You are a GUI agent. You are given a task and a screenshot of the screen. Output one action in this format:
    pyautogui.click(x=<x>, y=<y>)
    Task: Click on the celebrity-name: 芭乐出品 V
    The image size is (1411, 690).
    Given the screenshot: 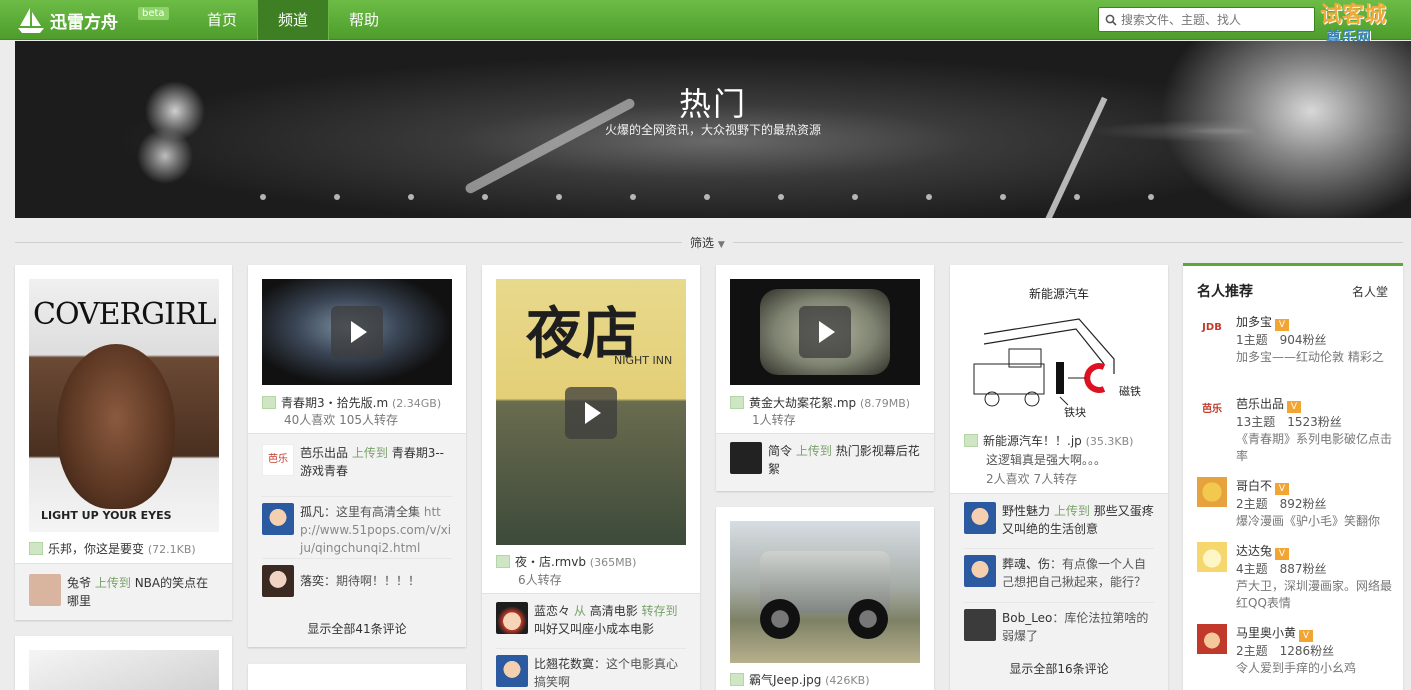 What is the action you would take?
    pyautogui.click(x=1269, y=404)
    